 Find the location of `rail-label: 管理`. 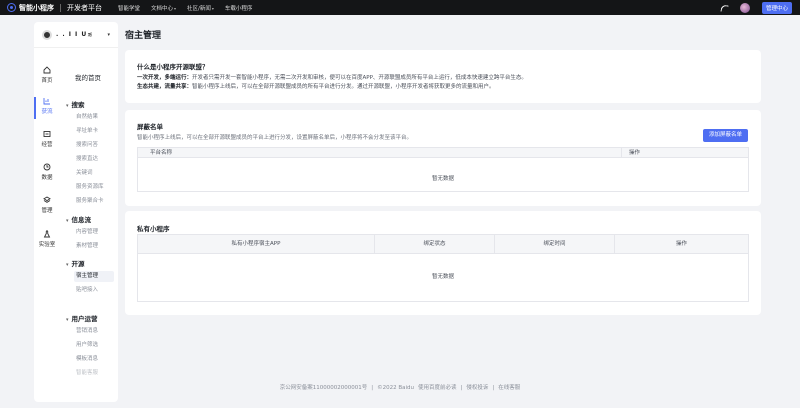

rail-label: 管理 is located at coordinates (47, 211).